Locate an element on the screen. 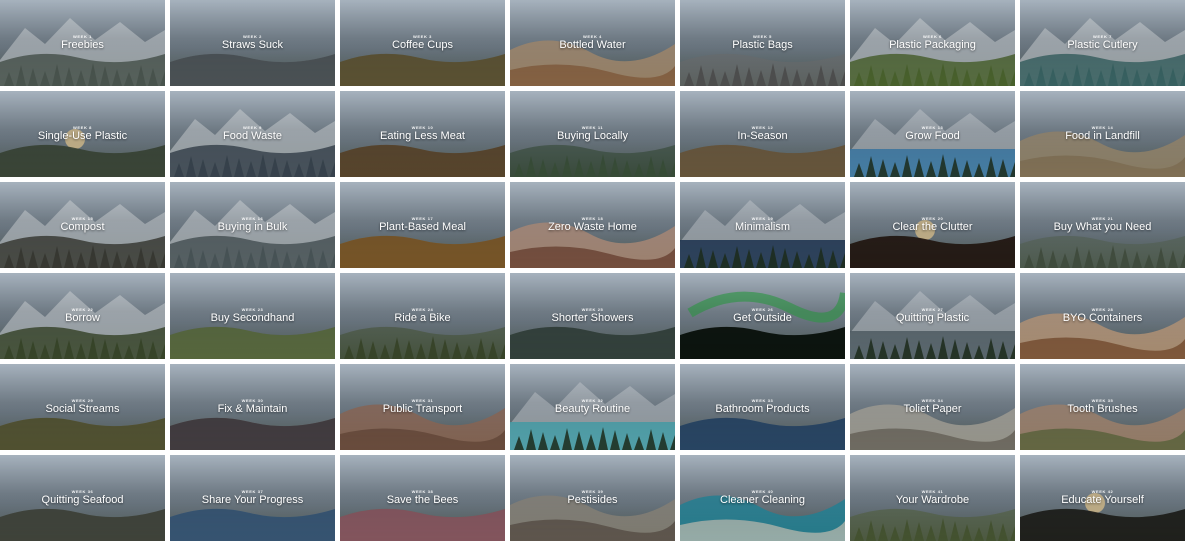 The height and width of the screenshot is (541, 1185). photo-tile: WEEK 3 Coffee Cups is located at coordinates (422, 43).